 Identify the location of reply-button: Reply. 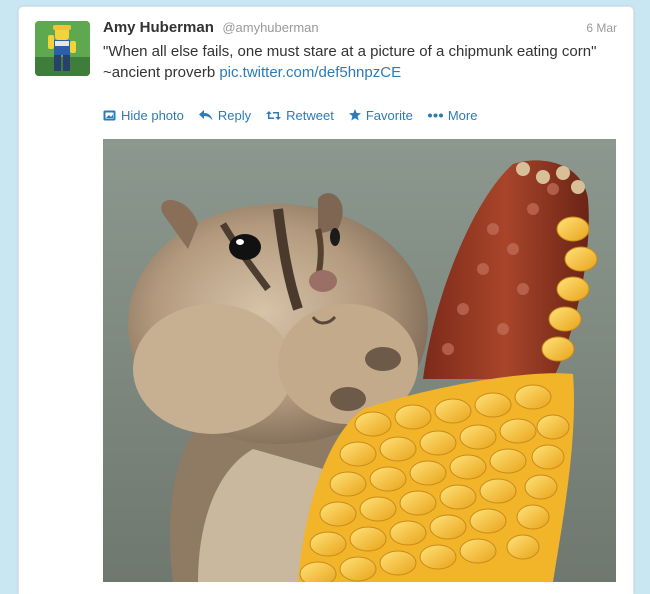
(225, 115).